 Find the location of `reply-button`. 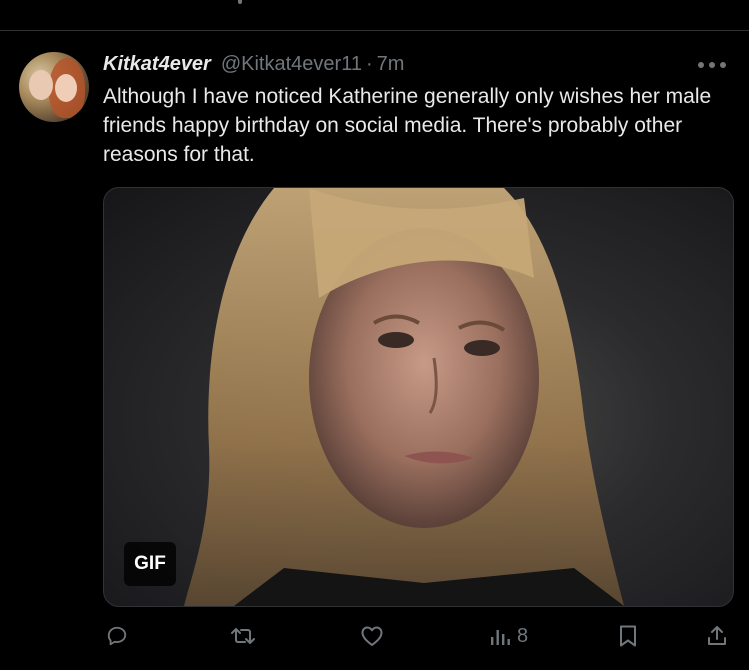

reply-button is located at coordinates (117, 636).